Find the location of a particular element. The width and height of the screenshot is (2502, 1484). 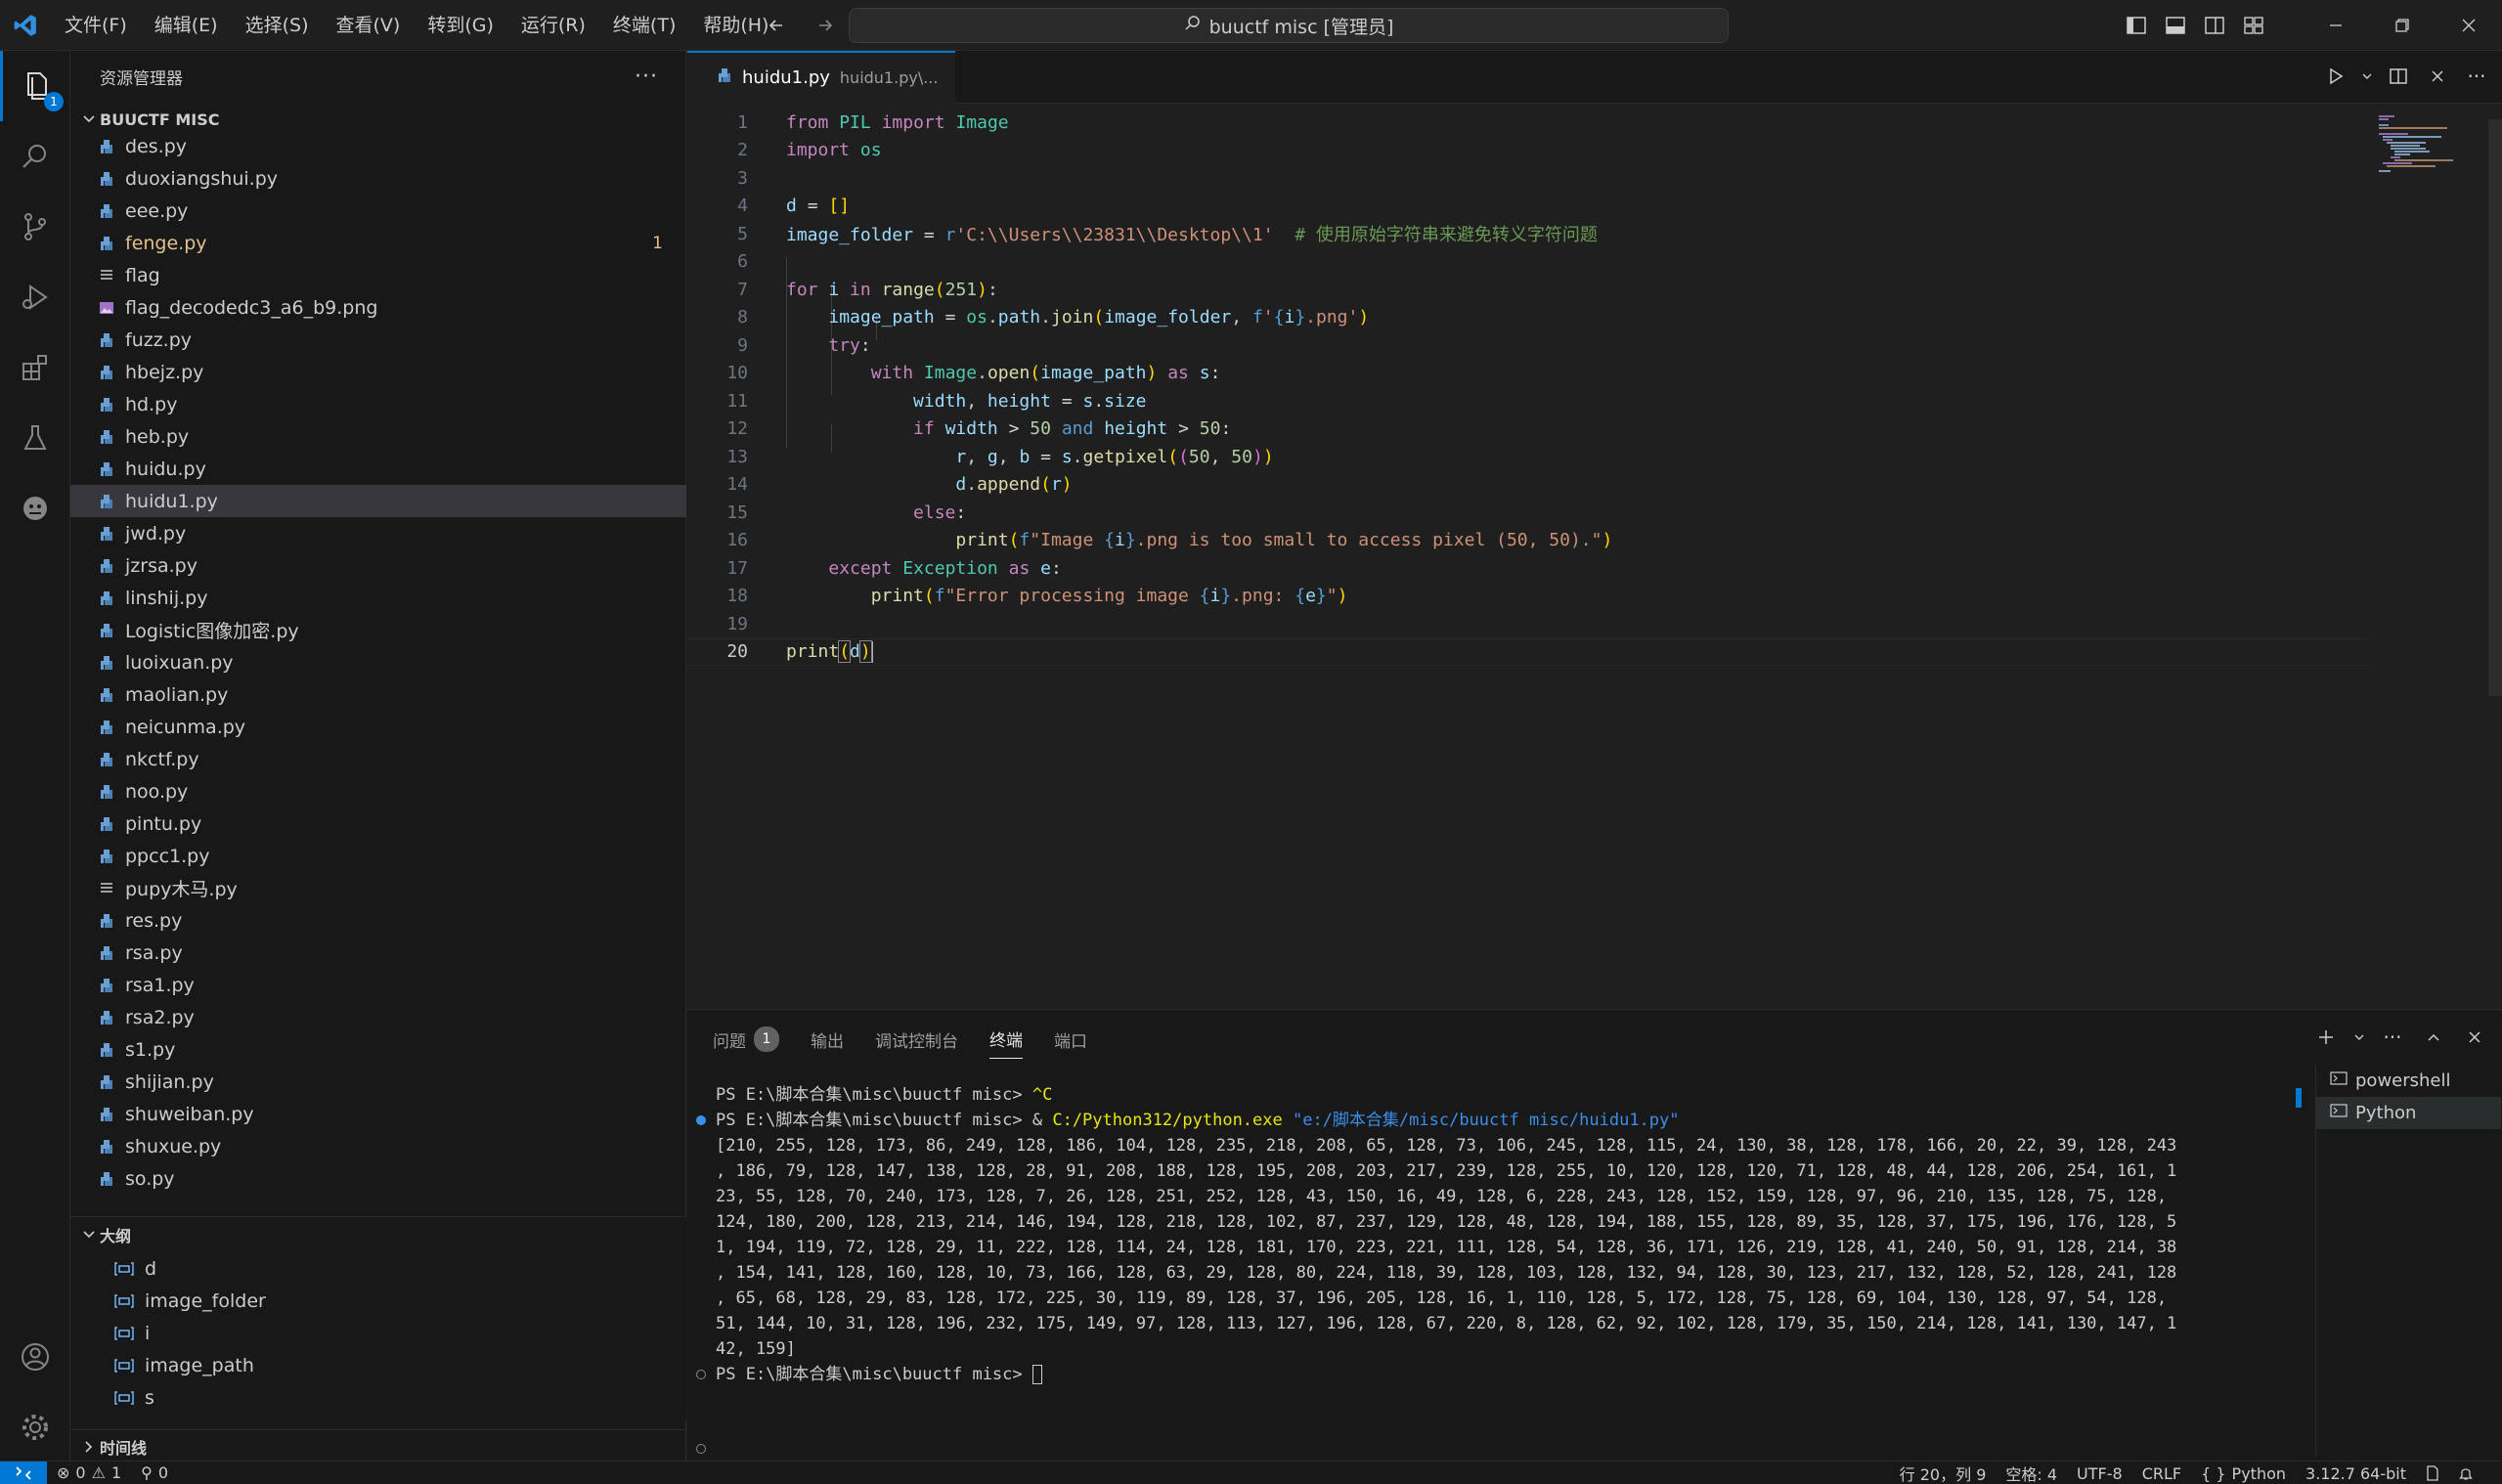

file-item: jwd.py is located at coordinates (378, 533).